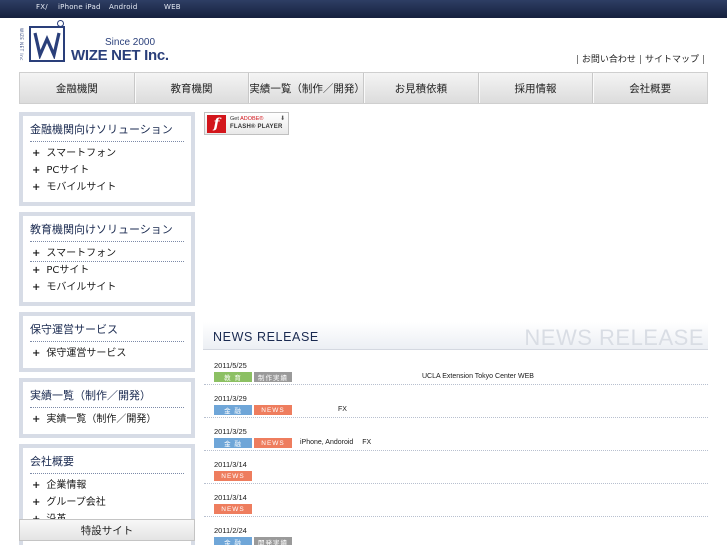  I want to click on sidebar-box-works: 実績一覧（制作／開発） + 実績一覧（制作／開発）, so click(107, 408).